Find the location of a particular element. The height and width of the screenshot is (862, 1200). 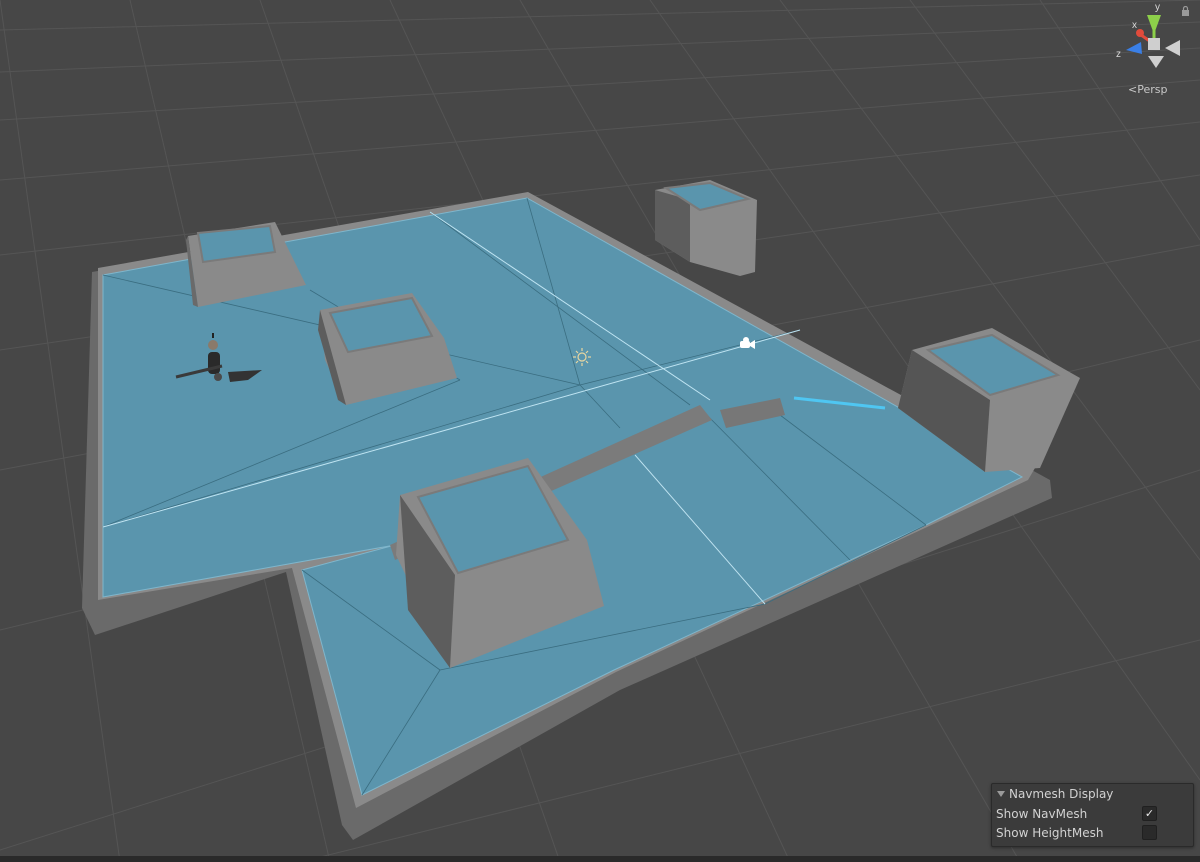

cube-obstacle is located at coordinates (706, 228).